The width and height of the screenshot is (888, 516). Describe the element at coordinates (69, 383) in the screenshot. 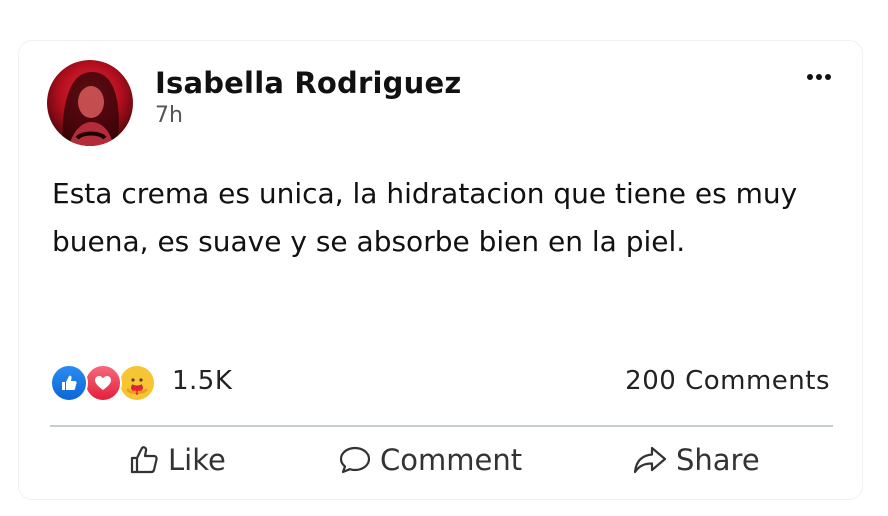

I see `like-reaction-icon` at that location.